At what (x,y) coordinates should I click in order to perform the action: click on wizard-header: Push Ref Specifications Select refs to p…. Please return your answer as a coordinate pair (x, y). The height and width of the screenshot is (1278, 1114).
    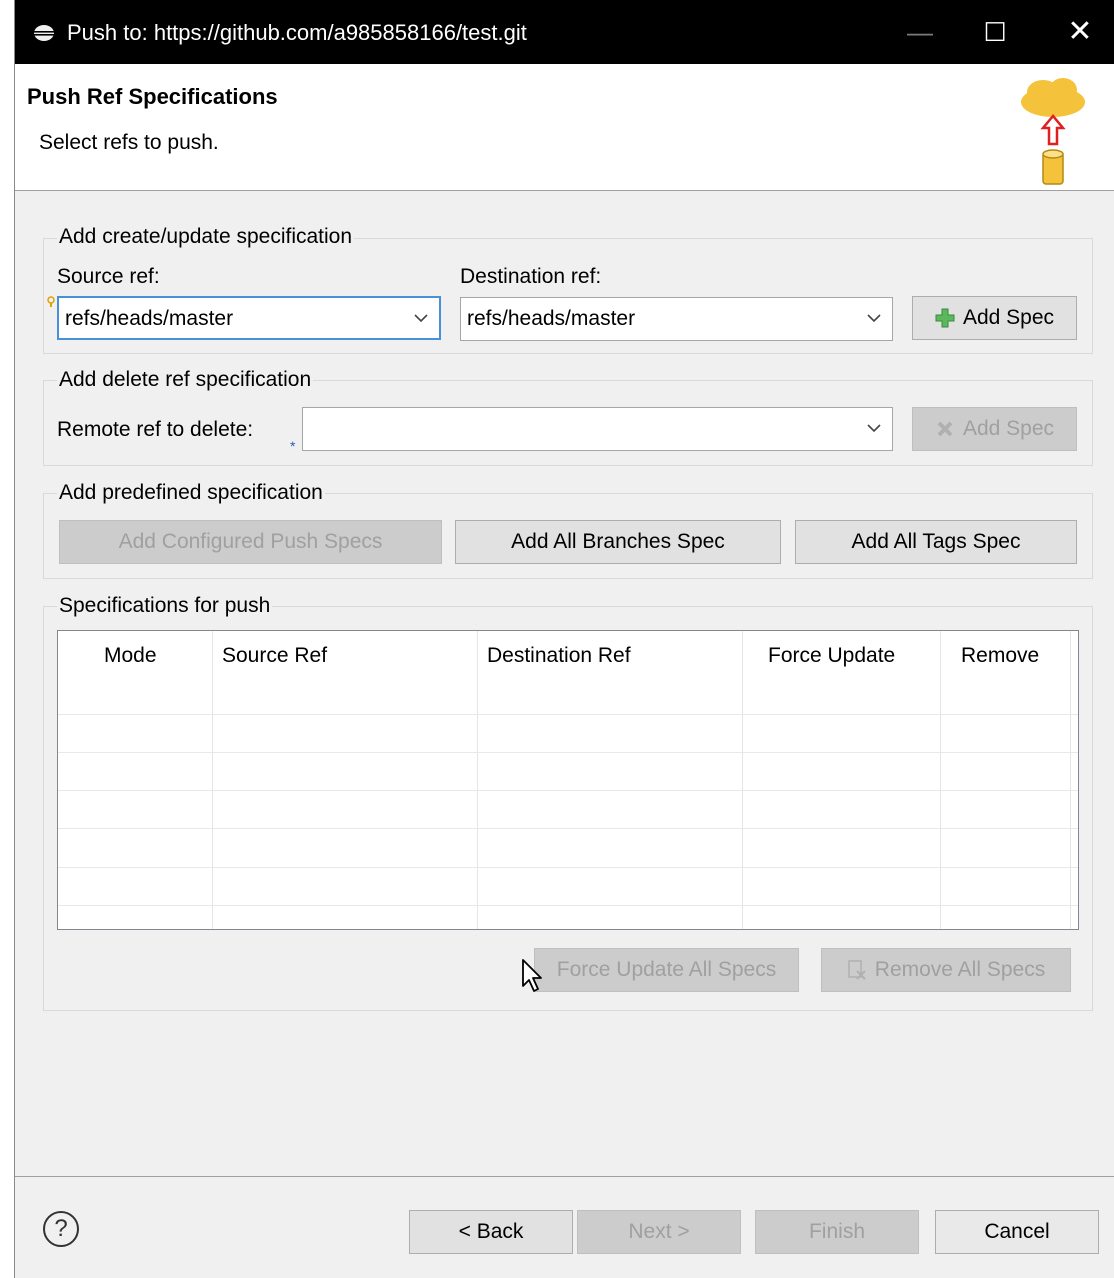
    Looking at the image, I should click on (564, 127).